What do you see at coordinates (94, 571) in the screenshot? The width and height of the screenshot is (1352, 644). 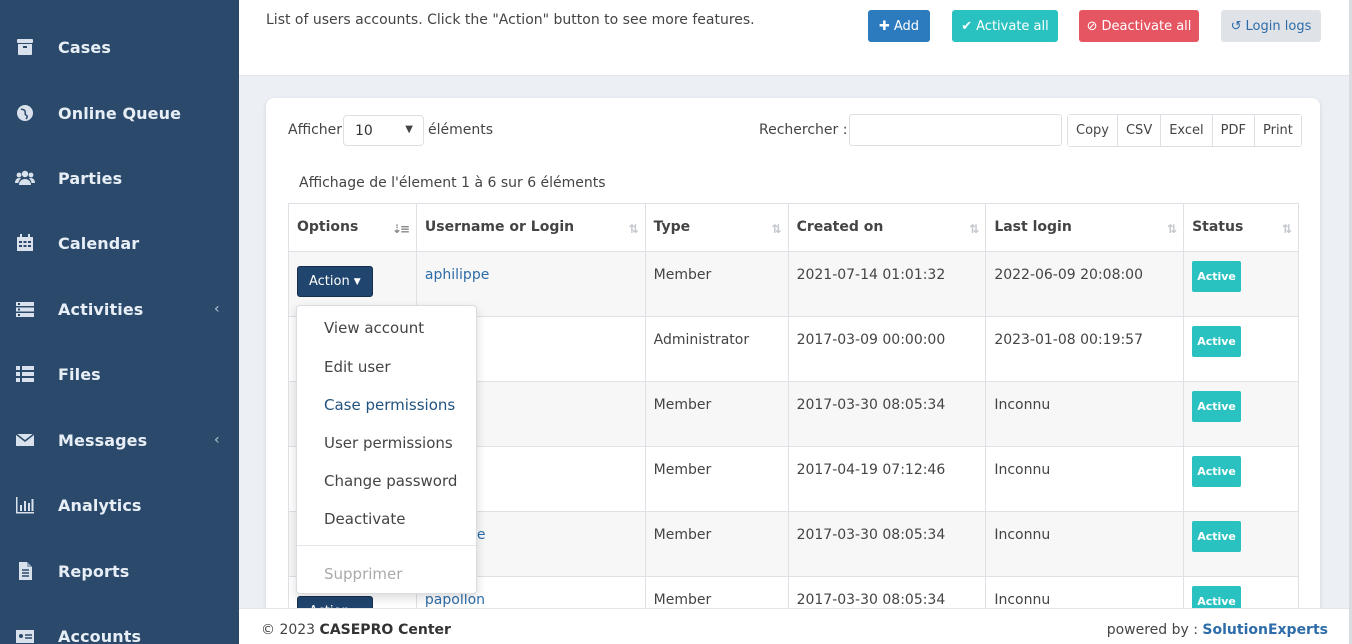 I see `sidebar-item-label: Reports` at bounding box center [94, 571].